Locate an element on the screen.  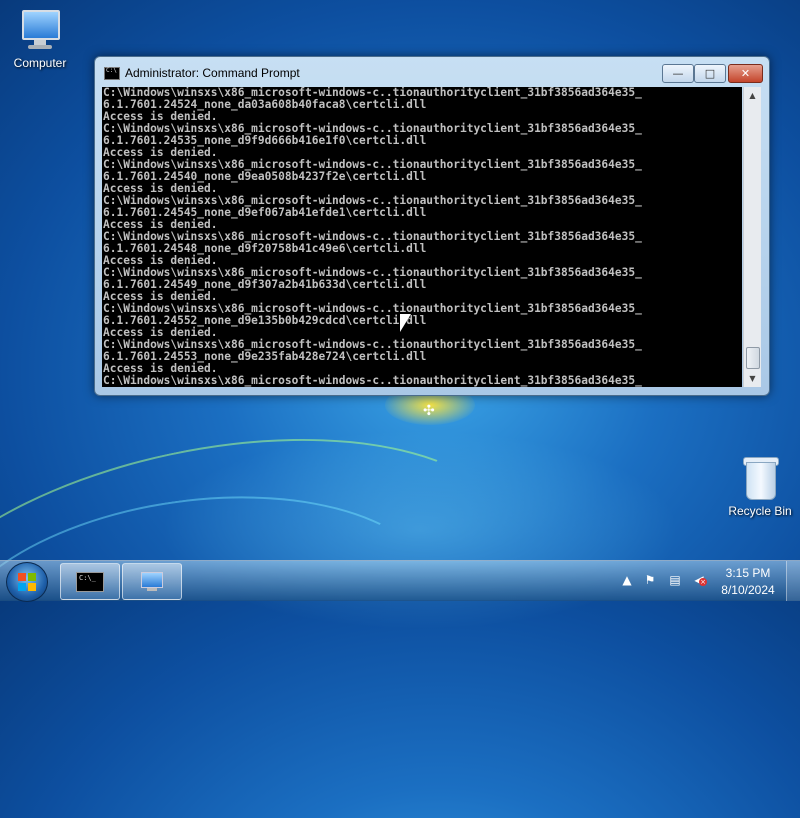
taskbar: ▲ ⚑ ▤ ◀× 3:15 PM 8/10/2024 is located at coordinates (400, 581).